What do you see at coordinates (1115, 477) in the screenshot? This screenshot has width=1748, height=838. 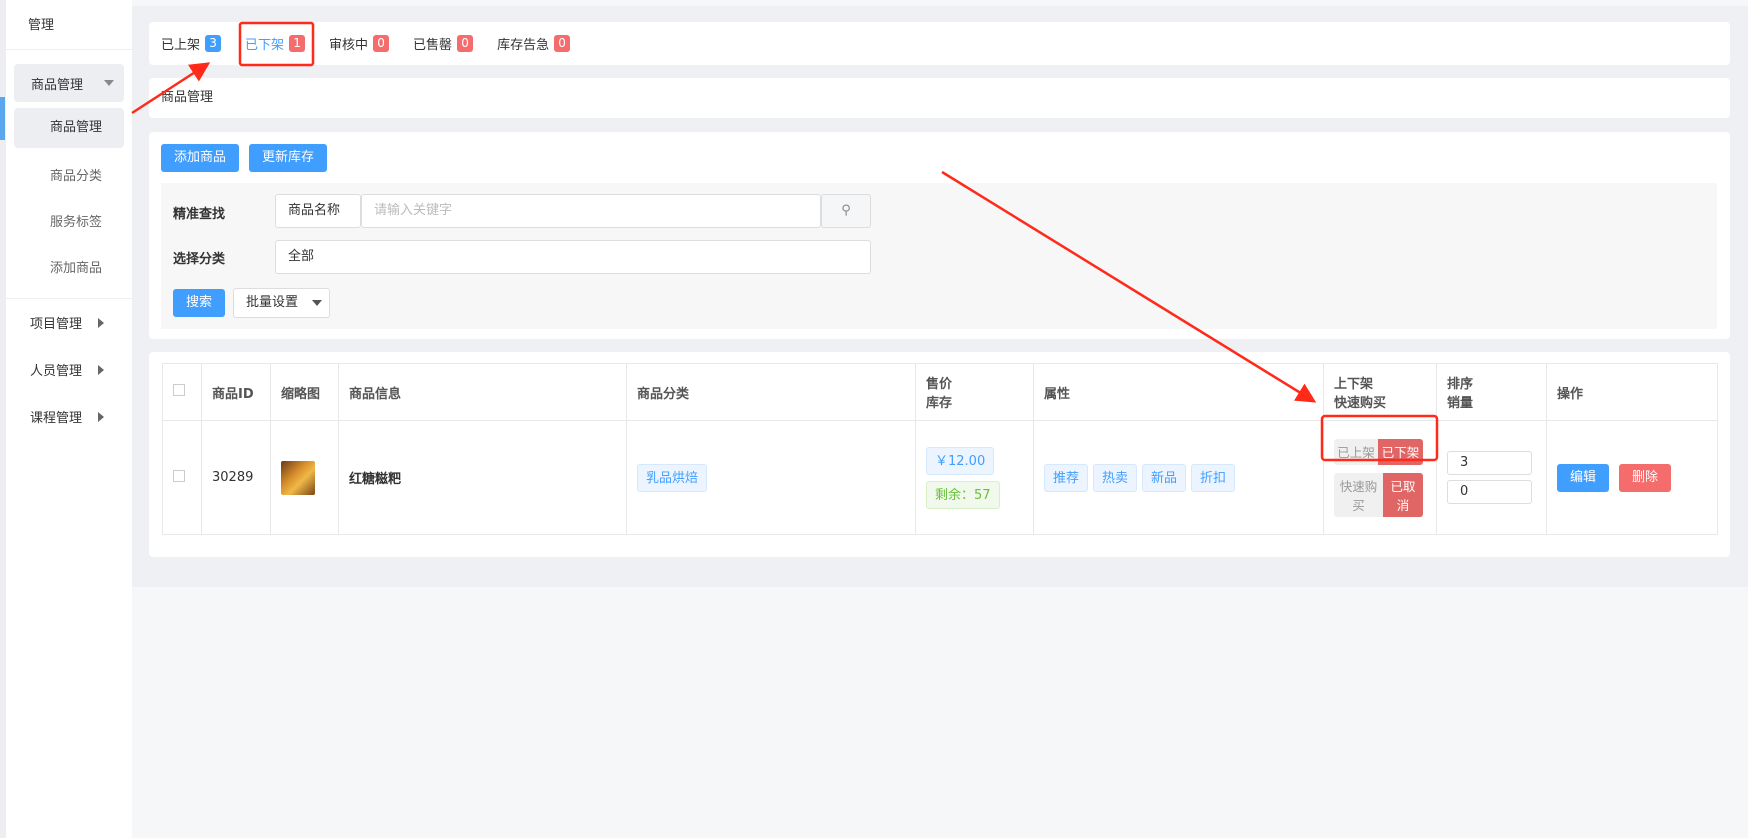 I see `attr-tag: 热卖` at bounding box center [1115, 477].